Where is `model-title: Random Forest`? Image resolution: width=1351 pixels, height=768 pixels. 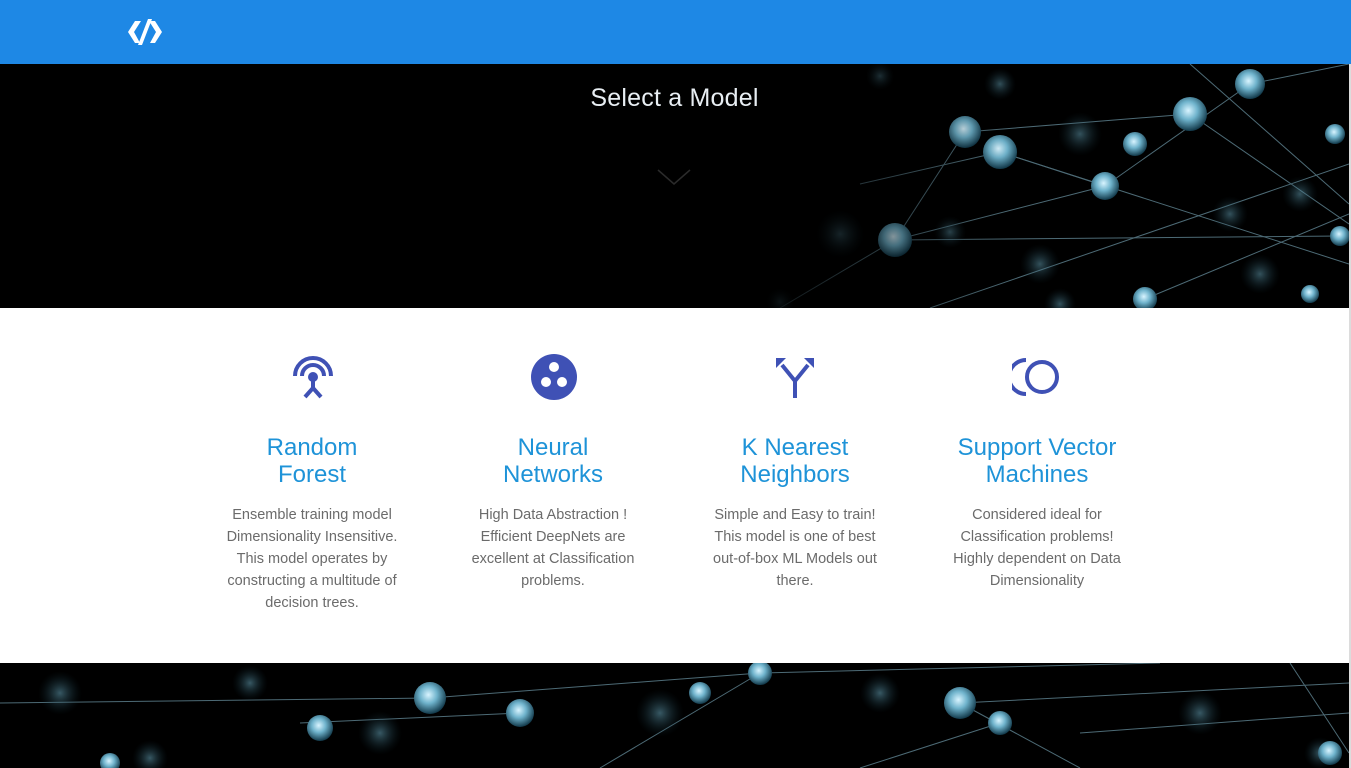 model-title: Random Forest is located at coordinates (312, 461).